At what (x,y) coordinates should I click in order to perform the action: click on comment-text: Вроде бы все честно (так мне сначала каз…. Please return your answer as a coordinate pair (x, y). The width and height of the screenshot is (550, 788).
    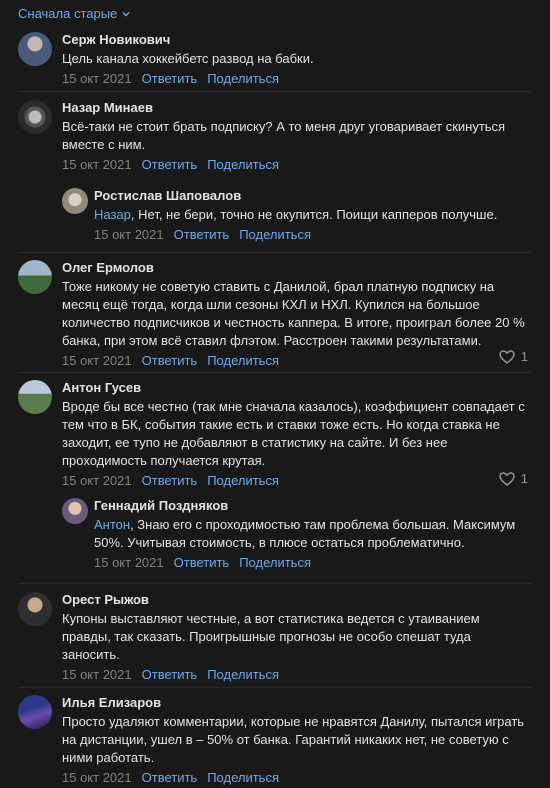
    Looking at the image, I should click on (293, 433).